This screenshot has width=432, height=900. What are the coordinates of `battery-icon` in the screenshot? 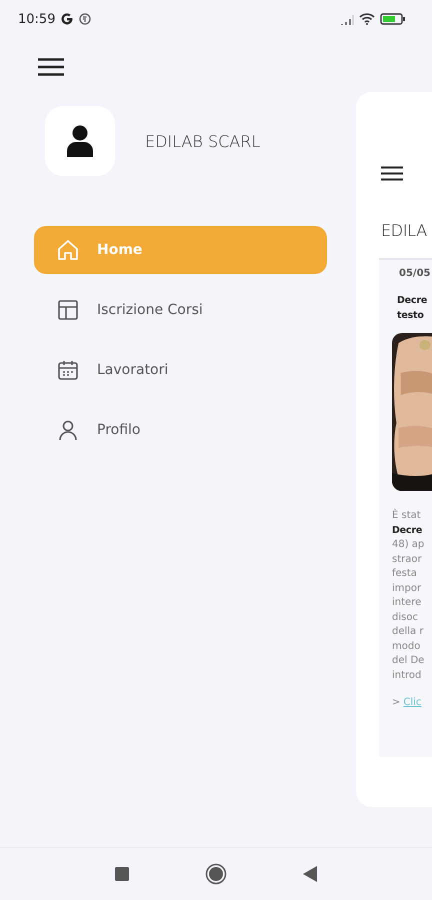 It's located at (393, 19).